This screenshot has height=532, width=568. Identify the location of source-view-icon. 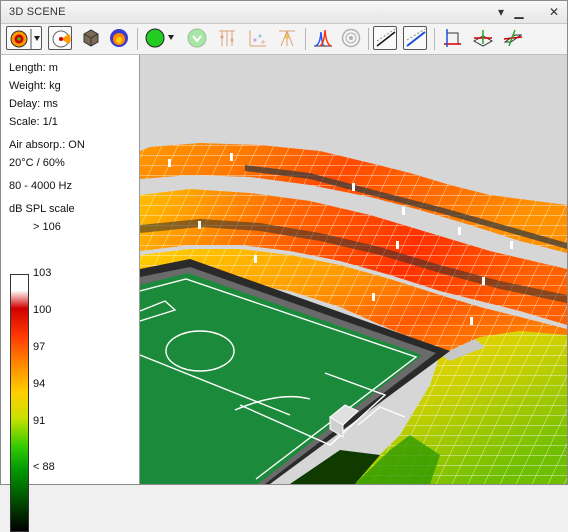
(61, 39).